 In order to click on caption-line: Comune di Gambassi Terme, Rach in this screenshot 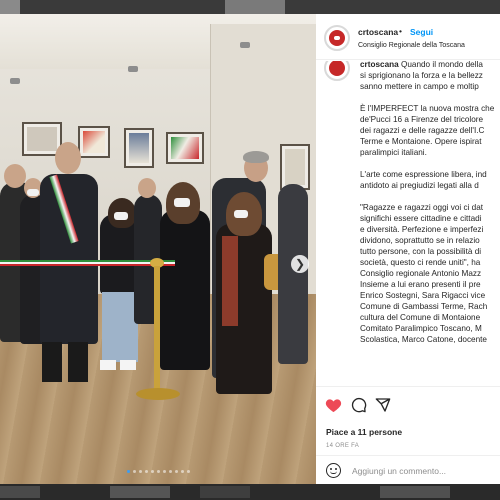, I will do `click(424, 306)`.